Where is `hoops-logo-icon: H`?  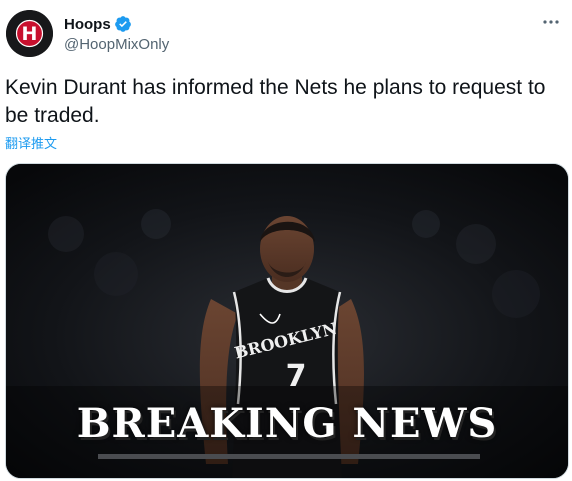
hoops-logo-icon: H is located at coordinates (29, 33).